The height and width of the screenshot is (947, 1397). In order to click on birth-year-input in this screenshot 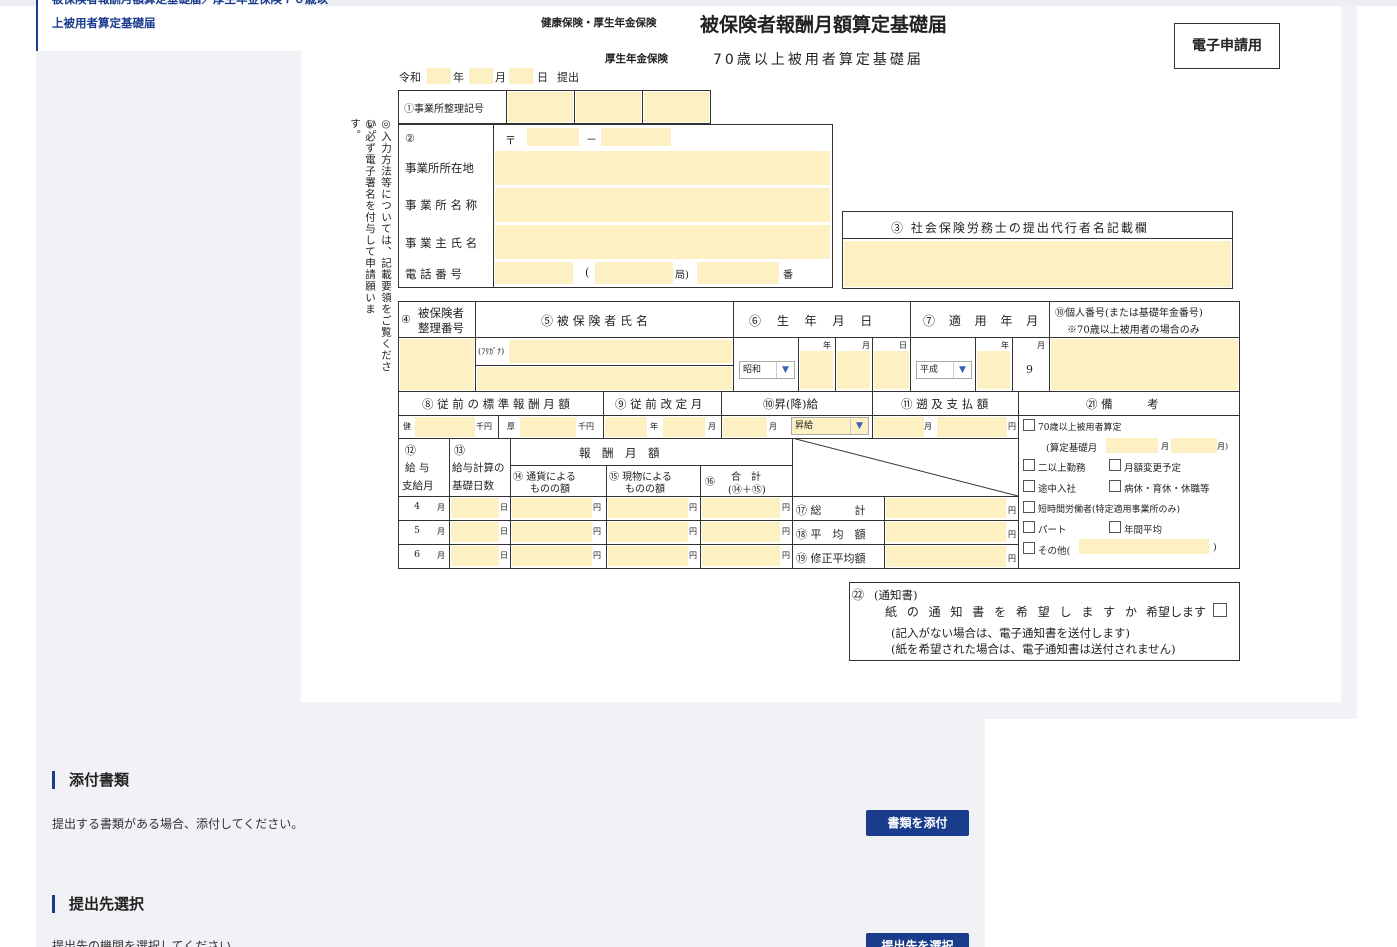, I will do `click(816, 370)`.